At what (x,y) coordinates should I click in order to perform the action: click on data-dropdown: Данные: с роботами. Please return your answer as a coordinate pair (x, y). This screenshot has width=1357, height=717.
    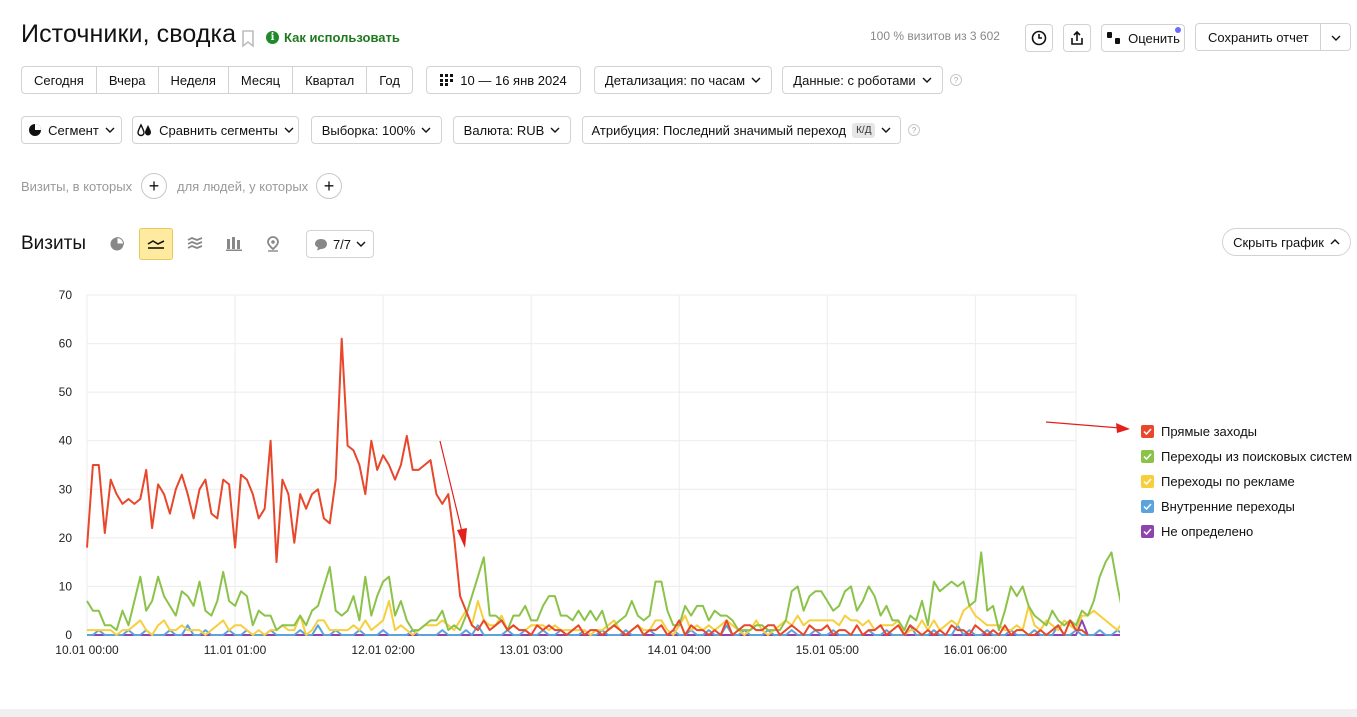
    Looking at the image, I should click on (862, 80).